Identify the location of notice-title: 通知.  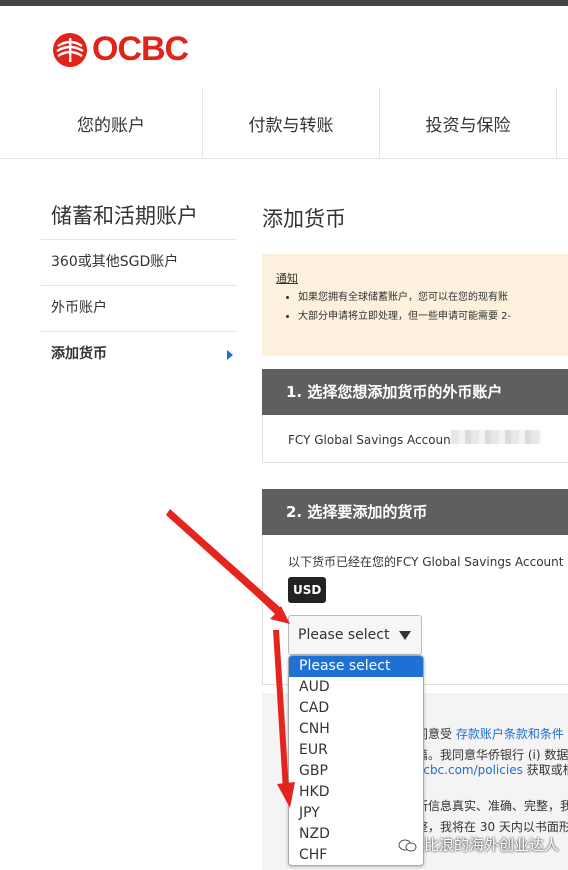
(287, 278).